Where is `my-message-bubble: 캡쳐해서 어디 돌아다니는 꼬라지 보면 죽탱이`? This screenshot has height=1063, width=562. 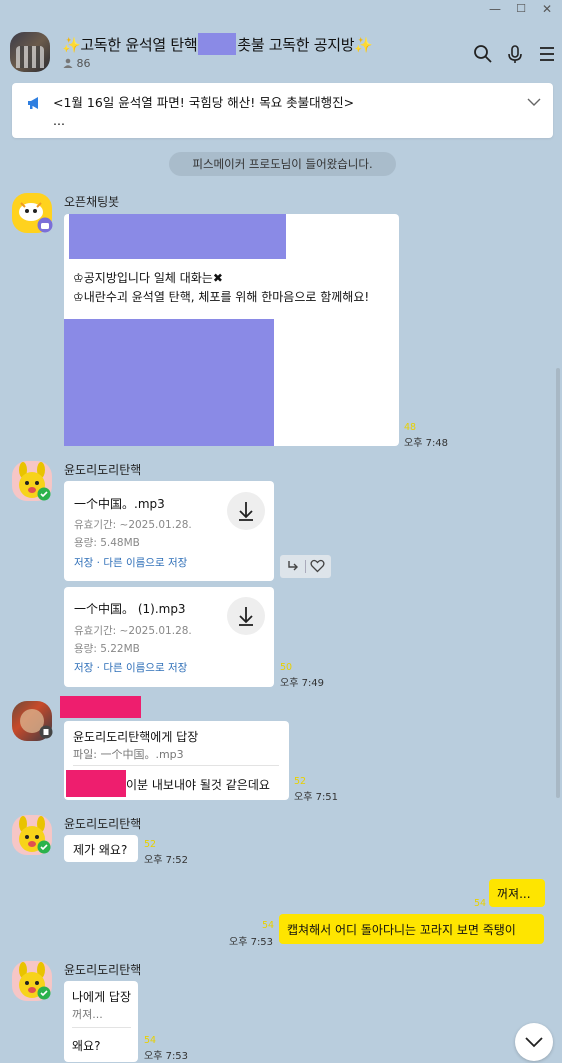
my-message-bubble: 캡쳐해서 어디 돌아다니는 꼬라지 보면 죽탱이 is located at coordinates (411, 929).